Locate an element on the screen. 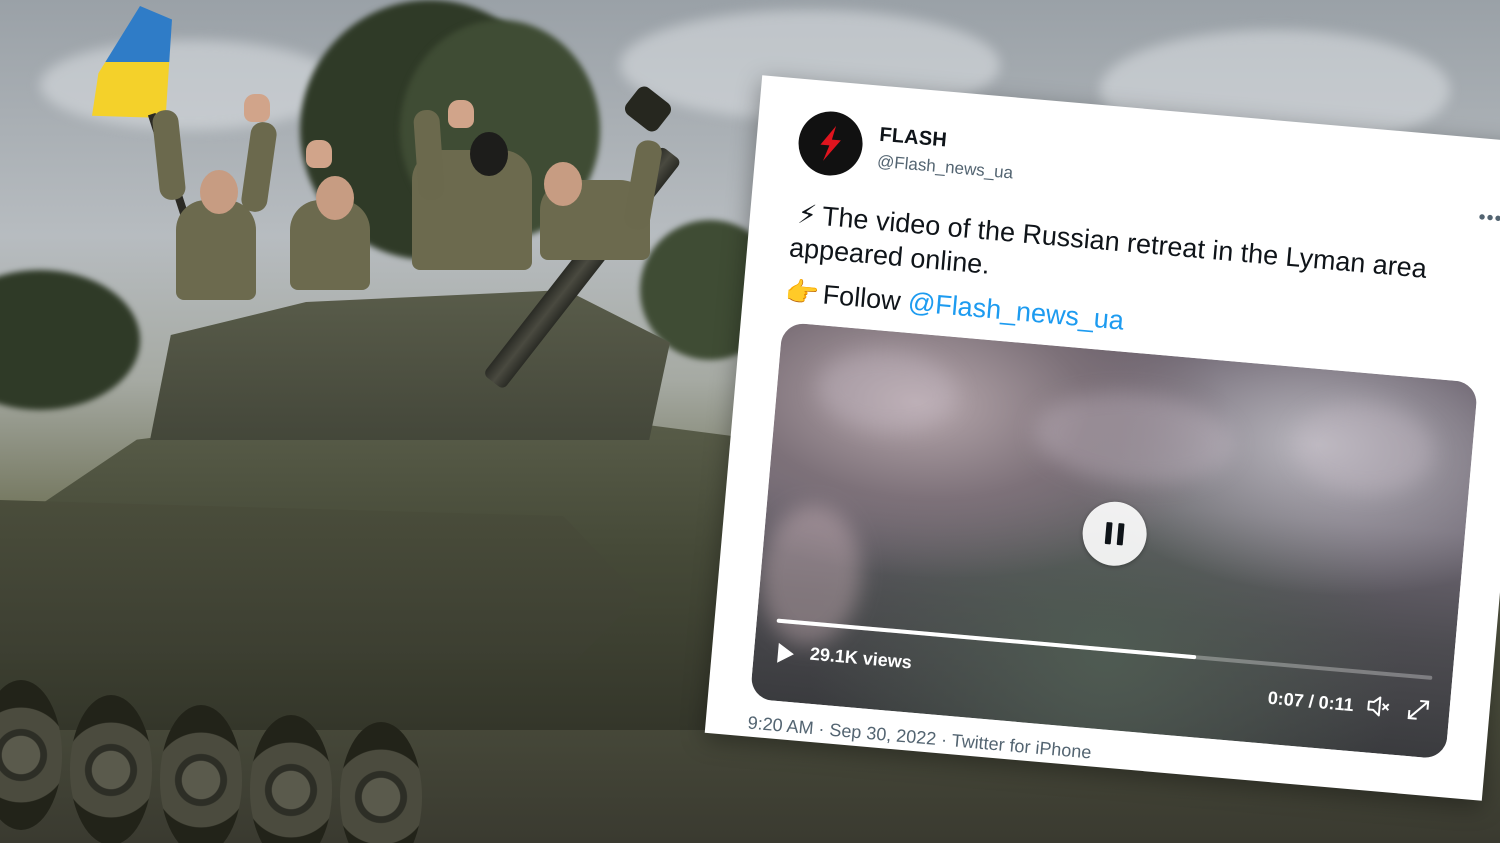 The height and width of the screenshot is (843, 1500). ellipsis-icon: ••• is located at coordinates (1489, 218).